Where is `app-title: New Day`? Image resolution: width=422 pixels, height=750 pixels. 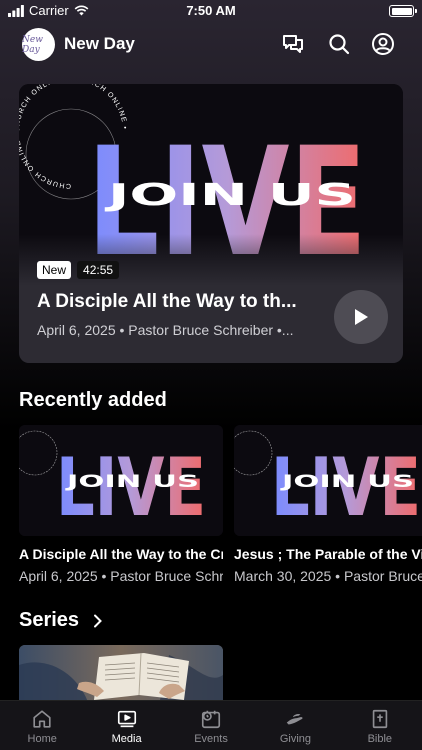
app-title: New Day is located at coordinates (99, 43).